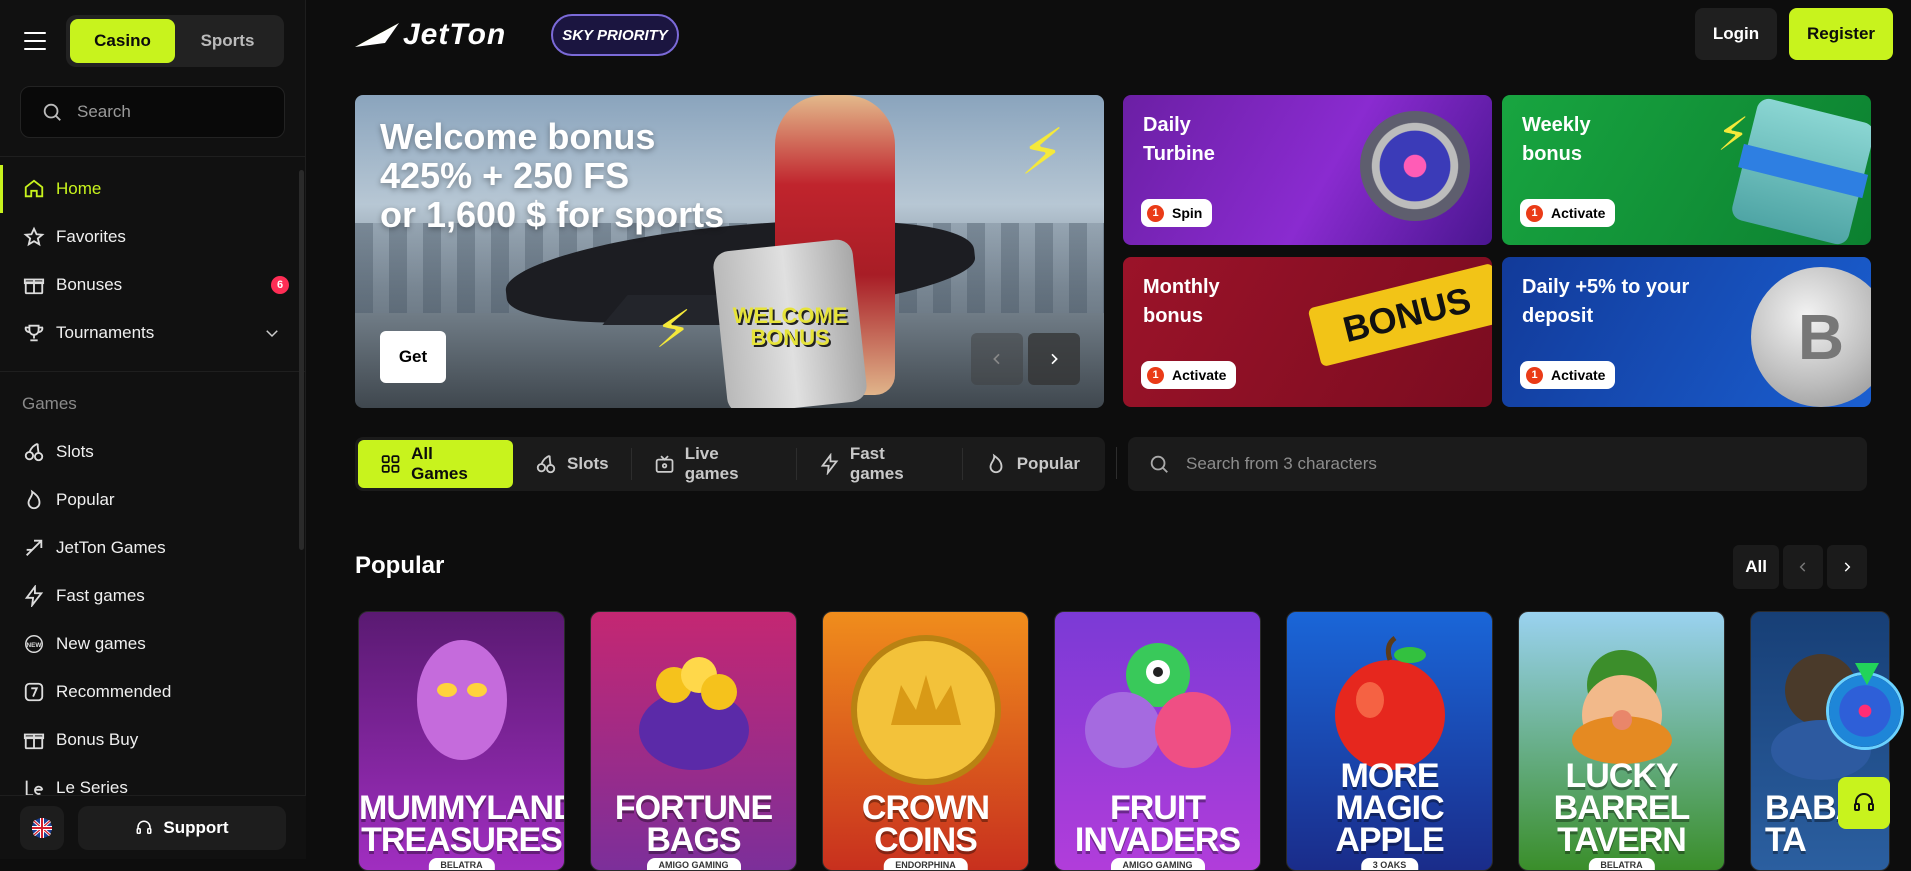 The width and height of the screenshot is (1911, 871). I want to click on game-search-input: Search from 3 characters, so click(1497, 464).